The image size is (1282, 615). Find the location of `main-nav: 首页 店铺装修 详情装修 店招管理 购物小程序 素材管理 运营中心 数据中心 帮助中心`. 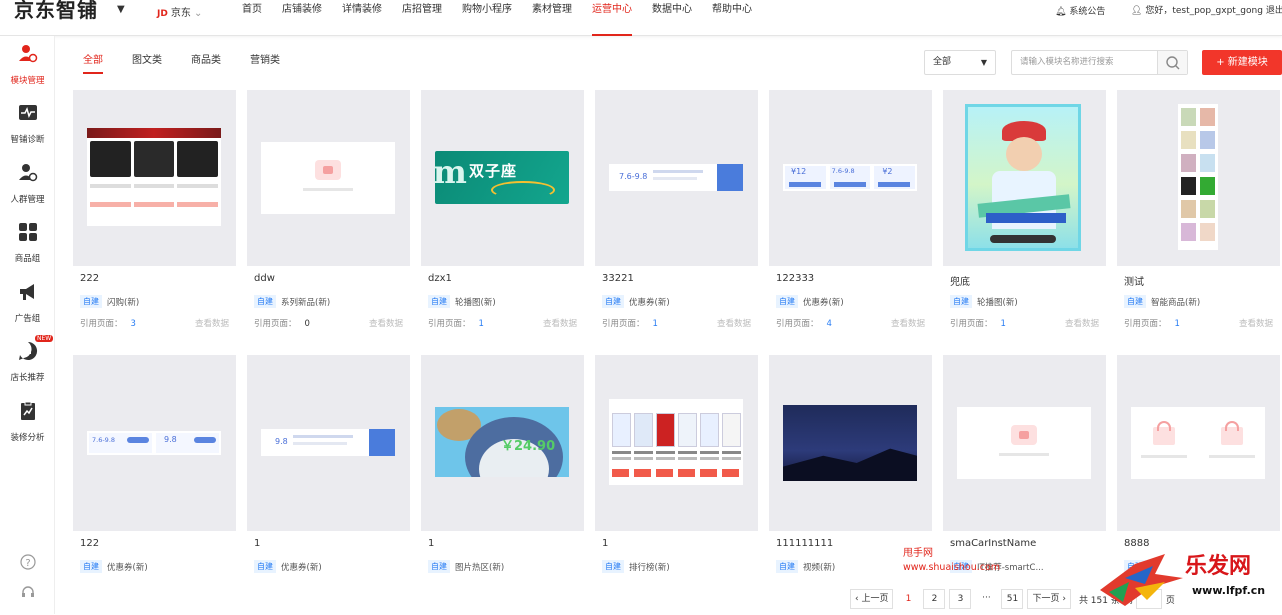

main-nav: 首页 店铺装修 详情装修 店招管理 购物小程序 素材管理 运营中心 数据中心 帮助中心 is located at coordinates (507, 18).